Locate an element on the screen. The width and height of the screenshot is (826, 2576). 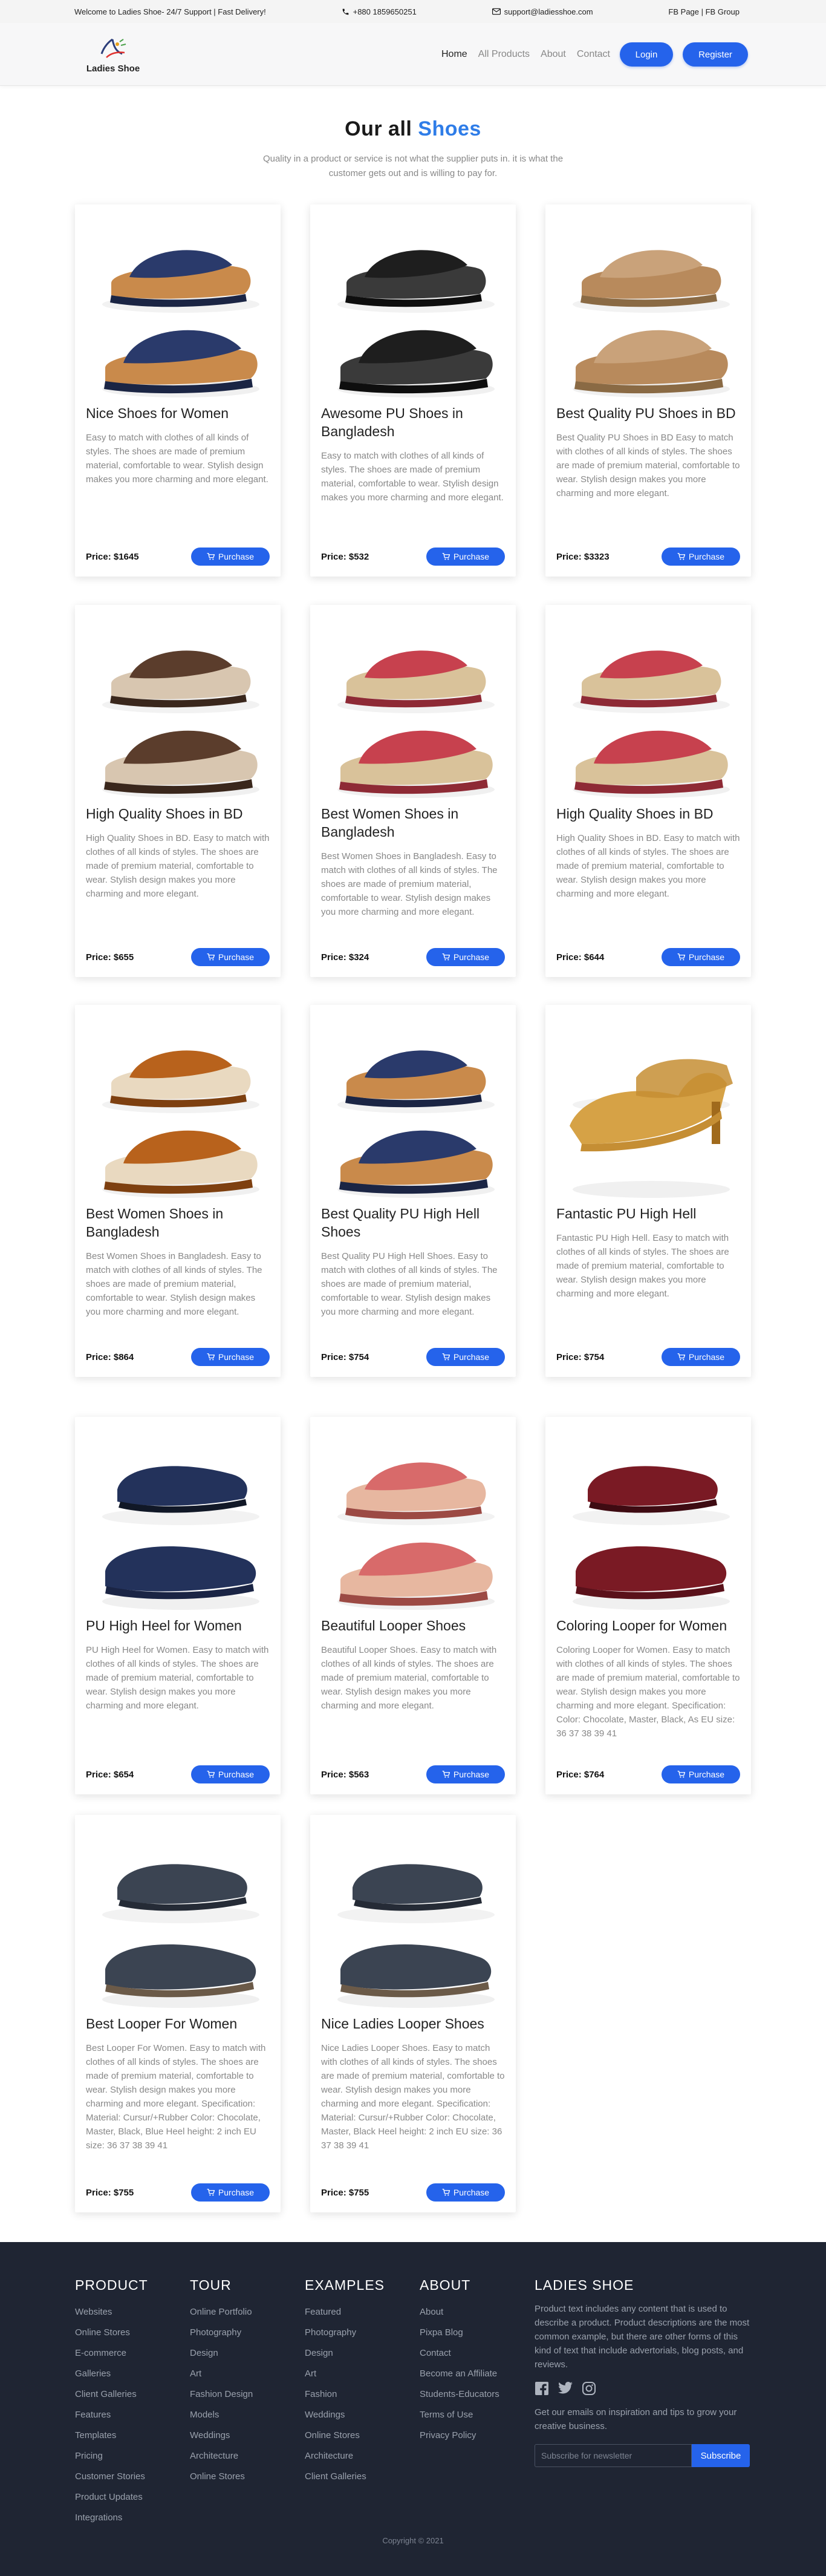
product-title: PU High Heel for Women is located at coordinates (178, 1626).